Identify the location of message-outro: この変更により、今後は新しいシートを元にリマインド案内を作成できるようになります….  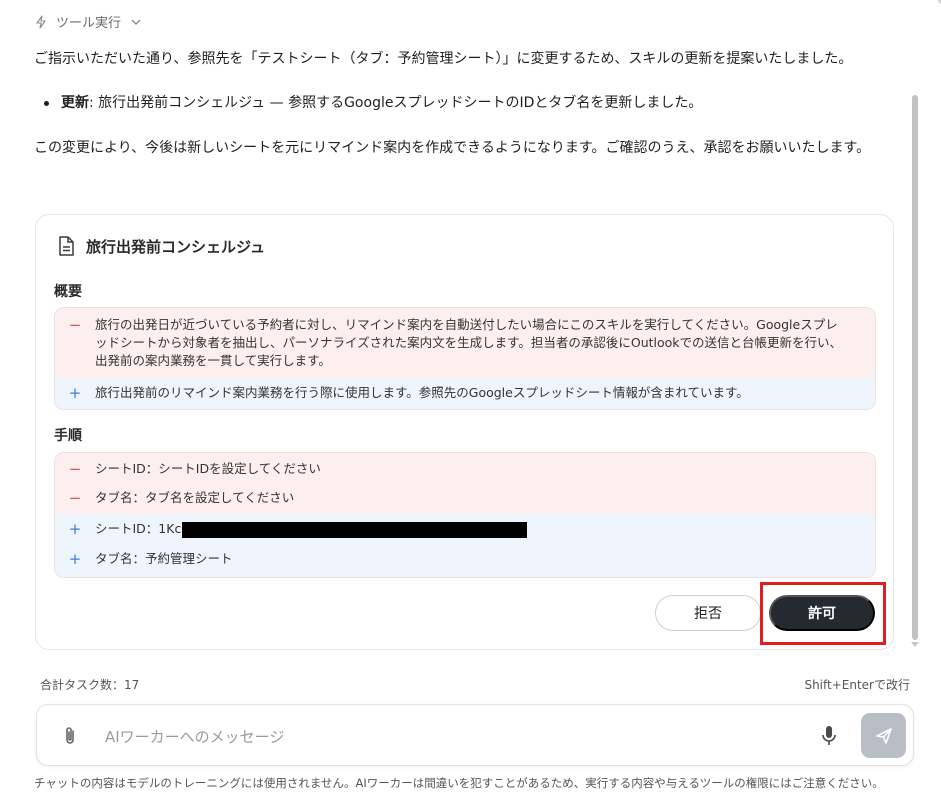
(452, 148).